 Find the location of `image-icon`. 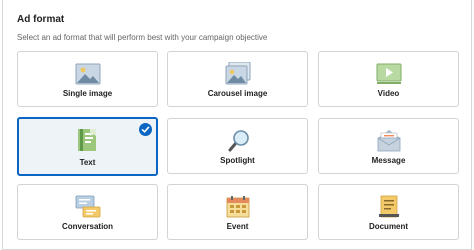

image-icon is located at coordinates (87, 74).